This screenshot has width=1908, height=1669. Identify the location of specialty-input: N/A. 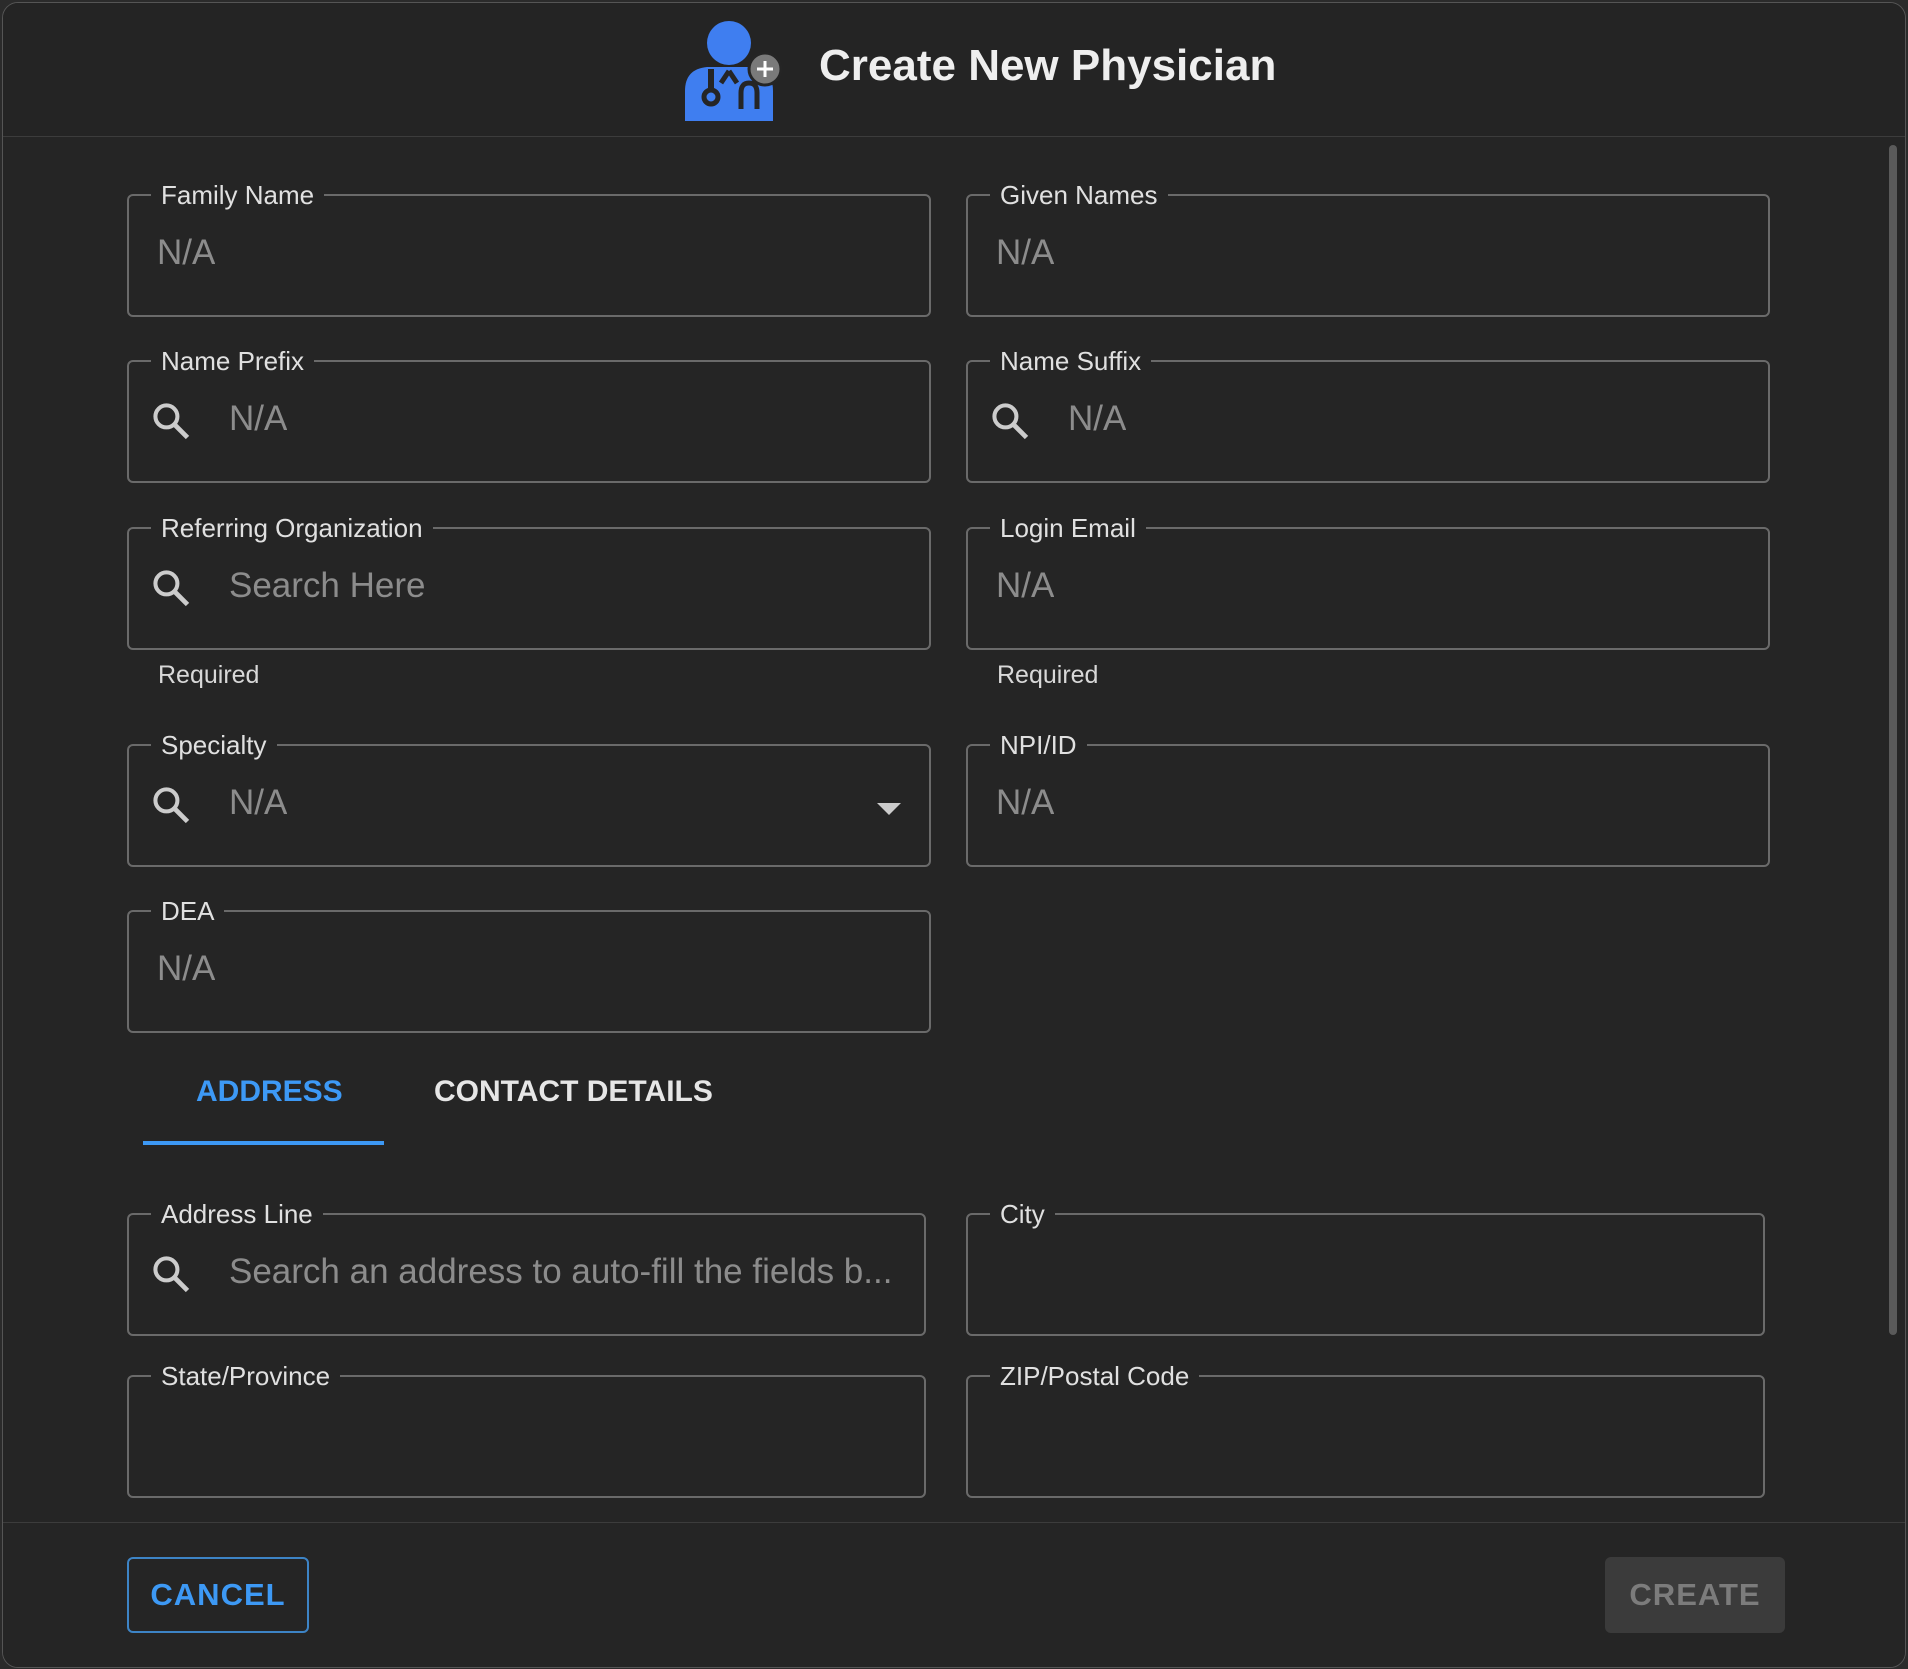
(258, 803).